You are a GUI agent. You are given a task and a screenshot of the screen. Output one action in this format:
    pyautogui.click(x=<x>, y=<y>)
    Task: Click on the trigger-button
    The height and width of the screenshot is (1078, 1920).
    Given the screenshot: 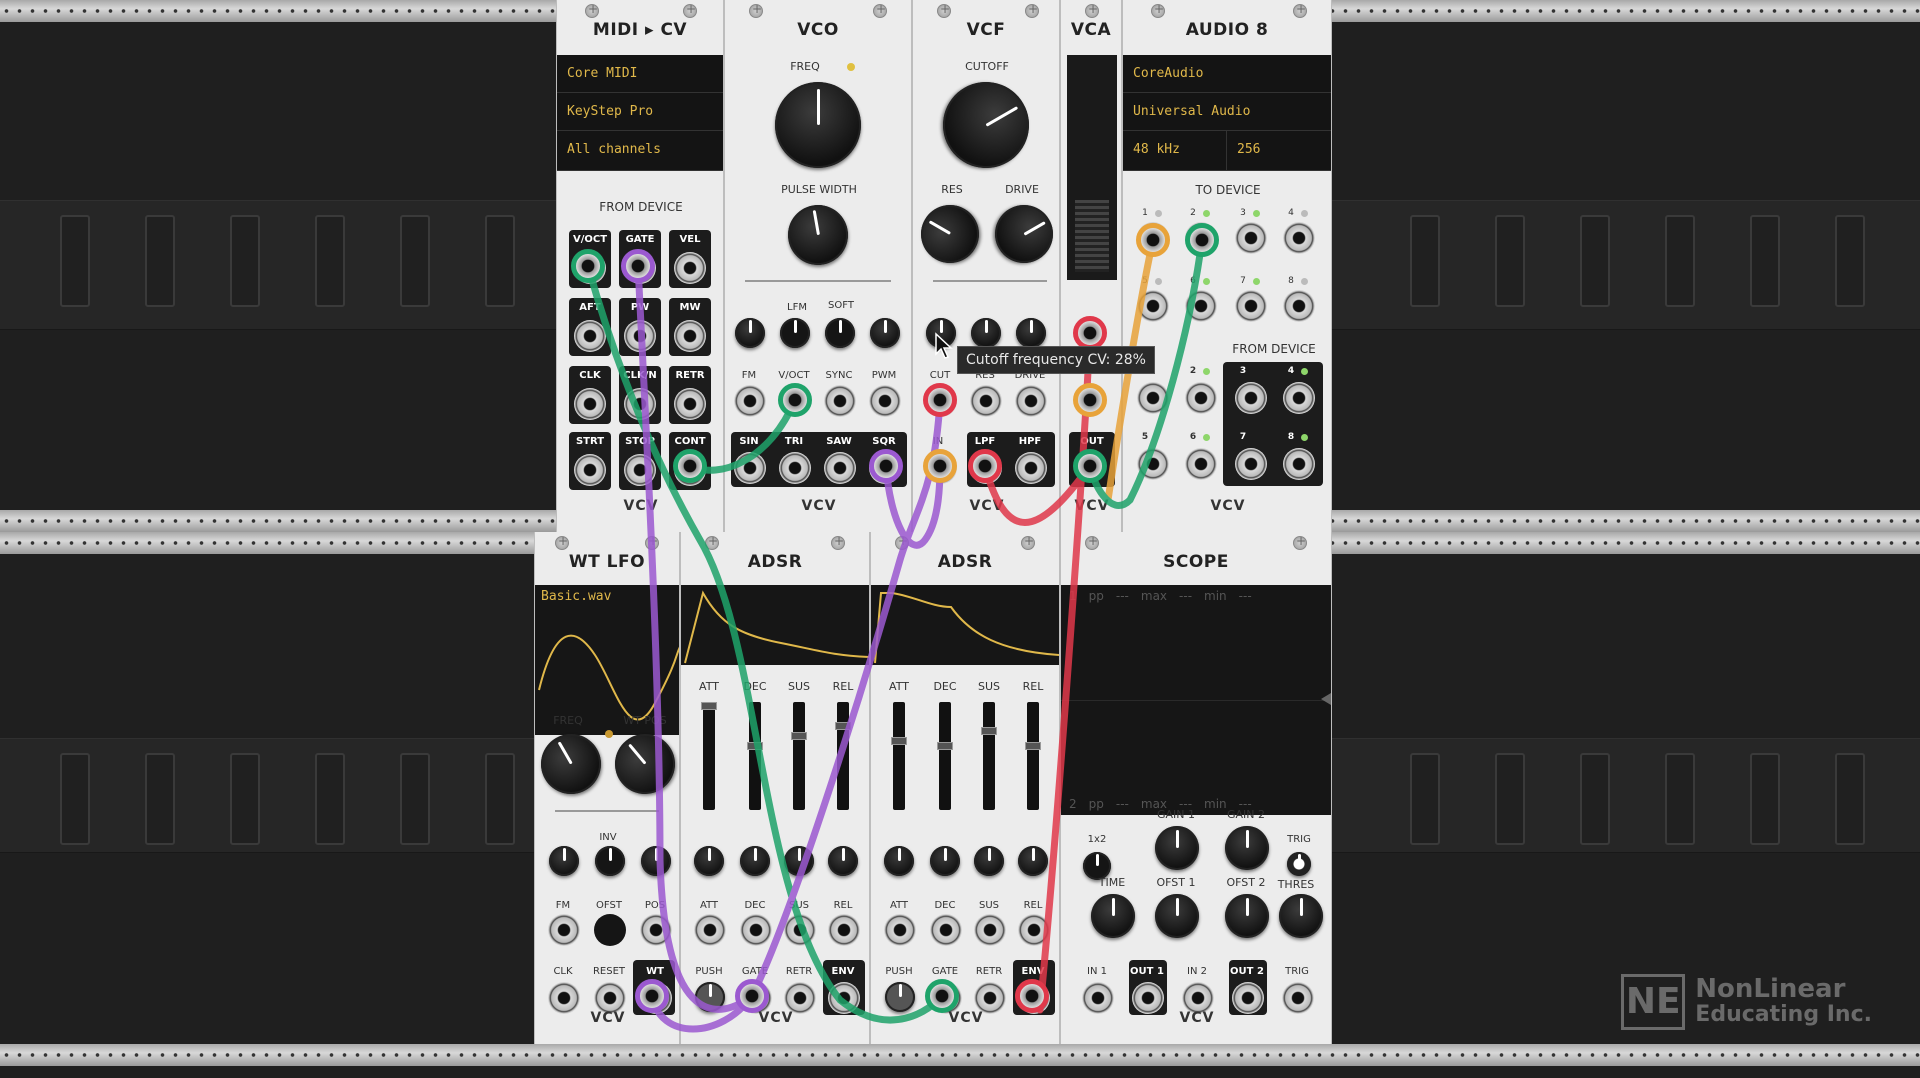 What is the action you would take?
    pyautogui.click(x=1299, y=864)
    